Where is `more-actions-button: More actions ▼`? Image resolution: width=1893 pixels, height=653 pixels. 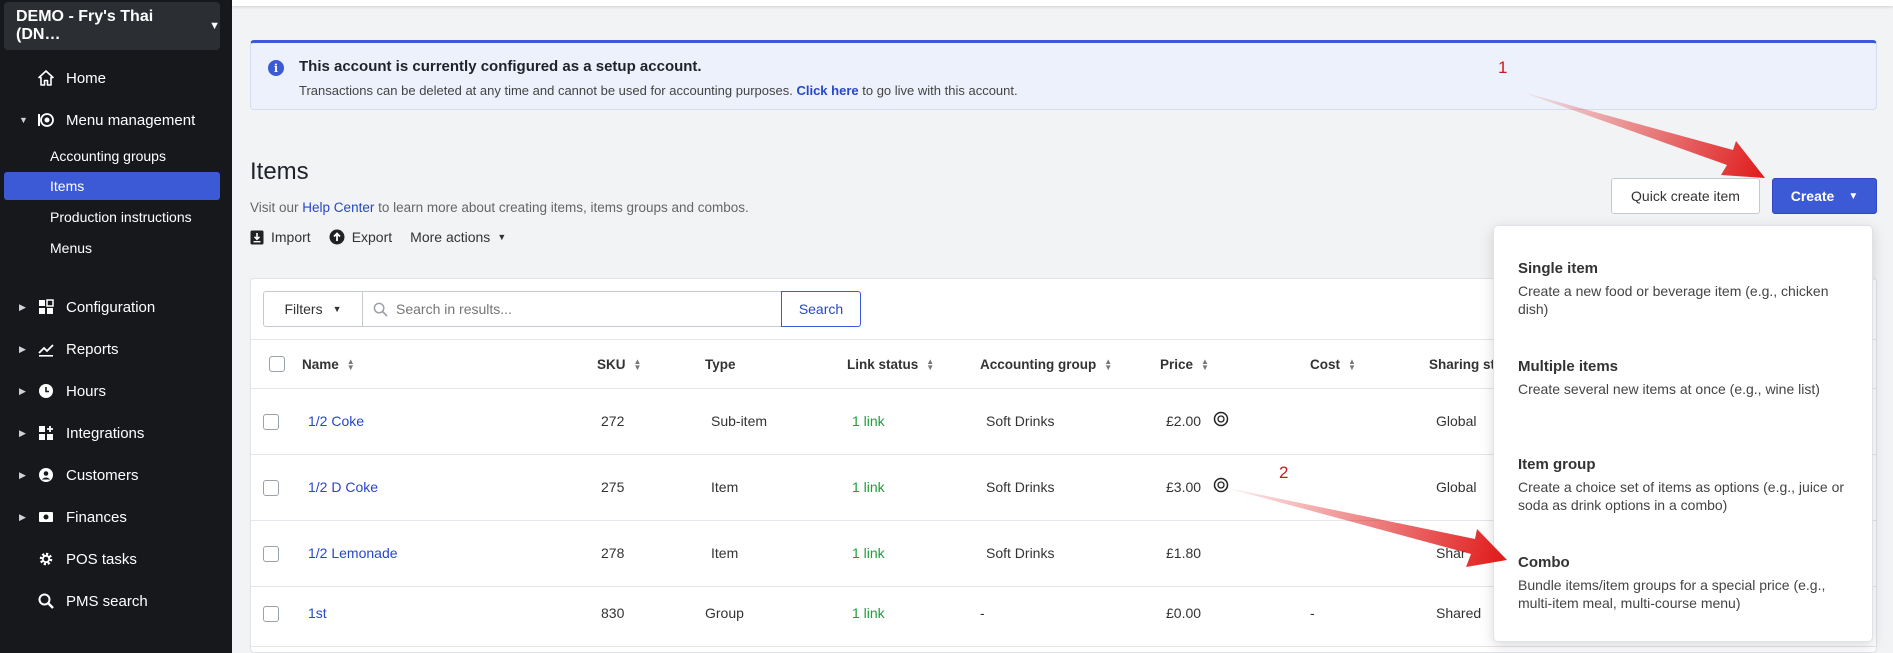 more-actions-button: More actions ▼ is located at coordinates (458, 237).